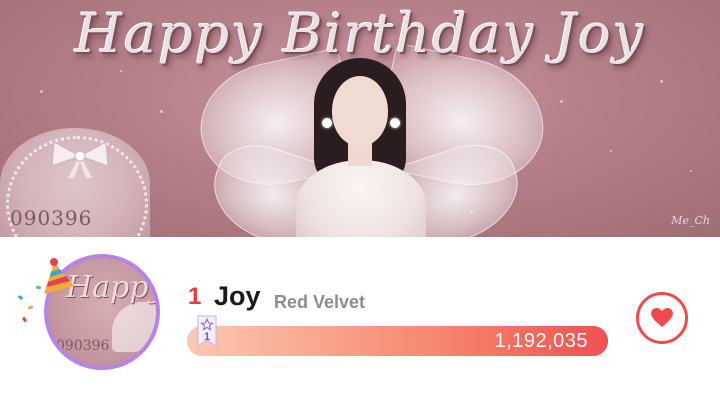 Image resolution: width=720 pixels, height=394 pixels. Describe the element at coordinates (360, 111) in the screenshot. I see `portrait-face` at that location.